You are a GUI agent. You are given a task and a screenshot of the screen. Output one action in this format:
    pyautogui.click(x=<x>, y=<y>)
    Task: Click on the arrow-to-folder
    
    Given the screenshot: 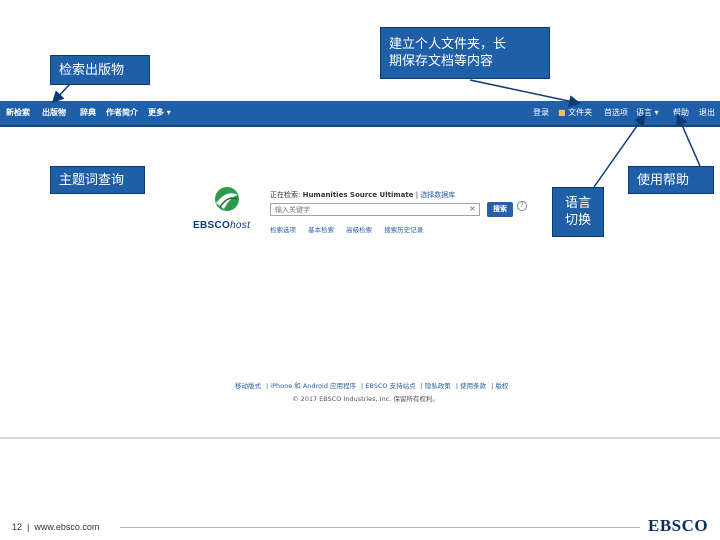 What is the action you would take?
    pyautogui.click(x=525, y=93)
    